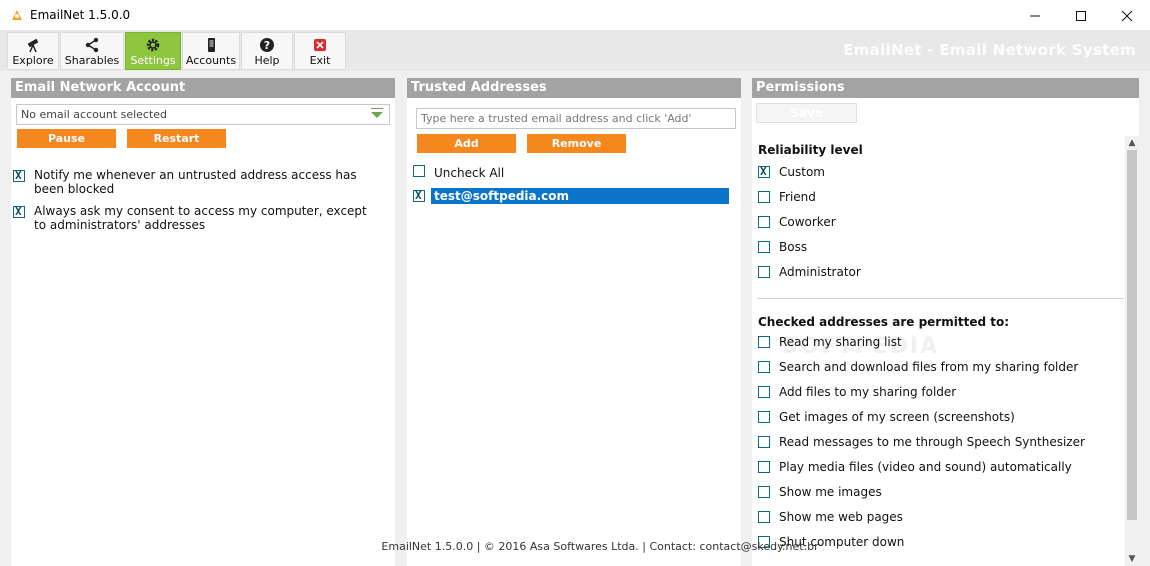  What do you see at coordinates (19, 211) in the screenshot?
I see `ask-consent-checkbox` at bounding box center [19, 211].